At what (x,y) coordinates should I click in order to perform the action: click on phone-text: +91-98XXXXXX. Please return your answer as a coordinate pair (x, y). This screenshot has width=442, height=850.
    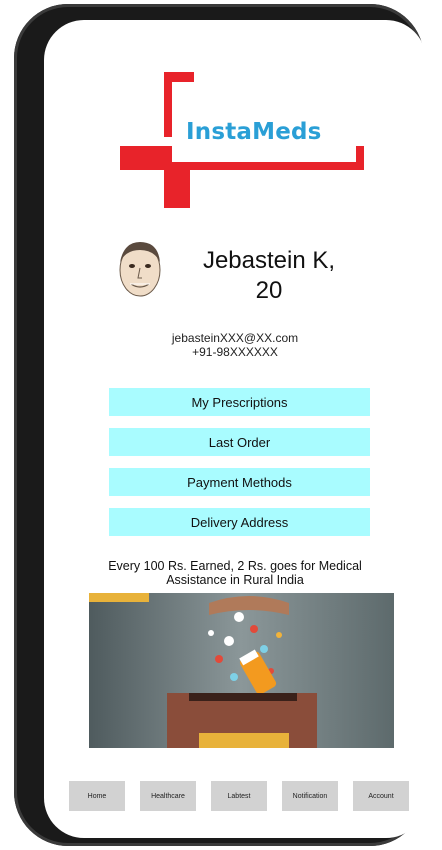
    Looking at the image, I should click on (235, 352).